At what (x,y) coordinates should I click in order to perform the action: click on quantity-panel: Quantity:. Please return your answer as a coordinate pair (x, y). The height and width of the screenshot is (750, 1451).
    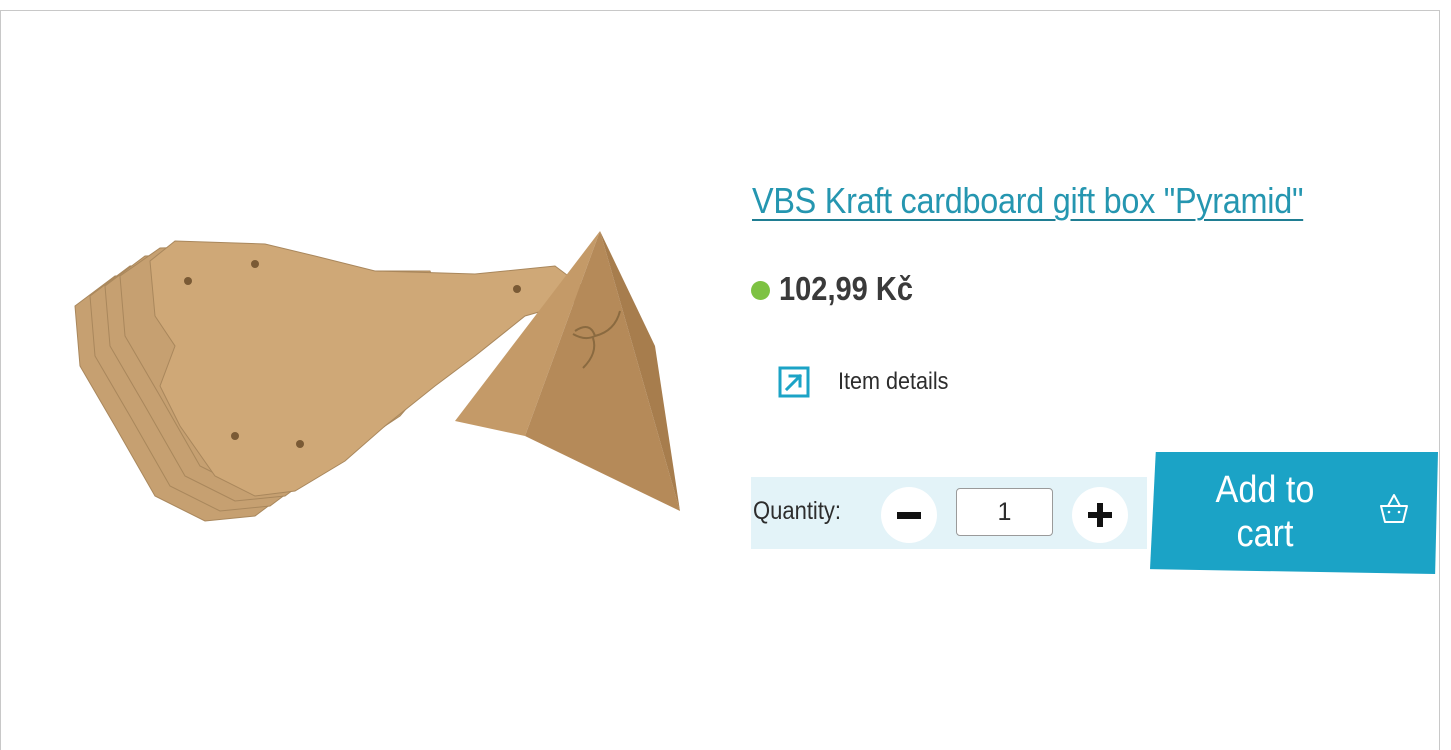
    Looking at the image, I should click on (949, 513).